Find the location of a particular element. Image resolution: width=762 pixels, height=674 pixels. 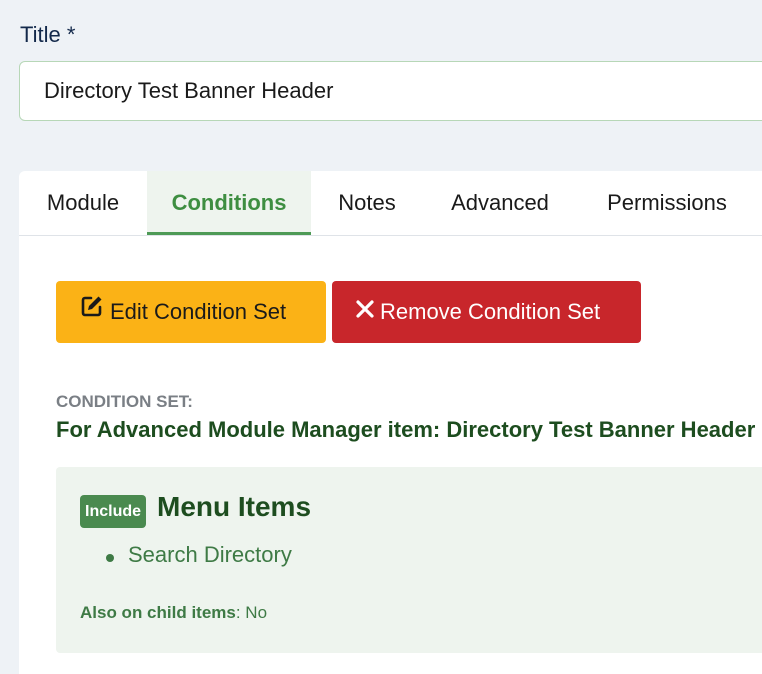

tab-permissions: Permissions is located at coordinates (667, 203).